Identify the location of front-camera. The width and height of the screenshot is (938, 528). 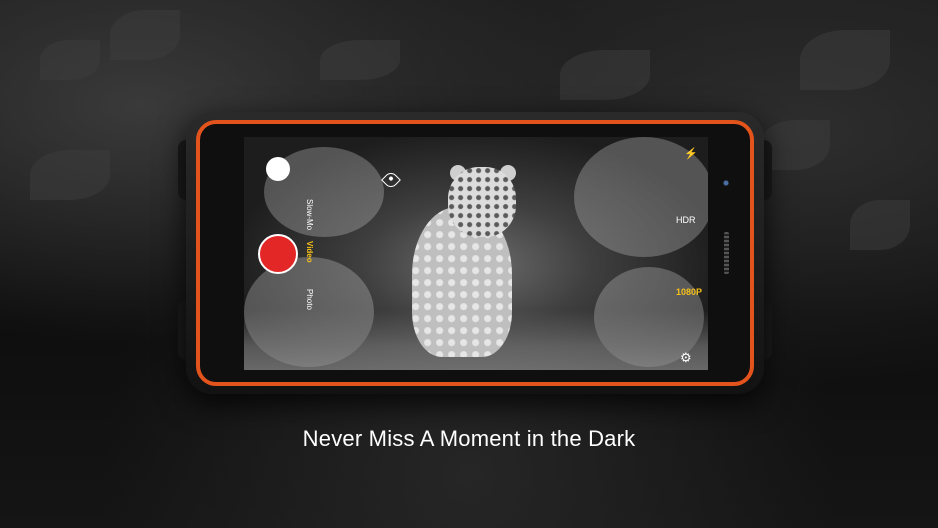
(726, 183).